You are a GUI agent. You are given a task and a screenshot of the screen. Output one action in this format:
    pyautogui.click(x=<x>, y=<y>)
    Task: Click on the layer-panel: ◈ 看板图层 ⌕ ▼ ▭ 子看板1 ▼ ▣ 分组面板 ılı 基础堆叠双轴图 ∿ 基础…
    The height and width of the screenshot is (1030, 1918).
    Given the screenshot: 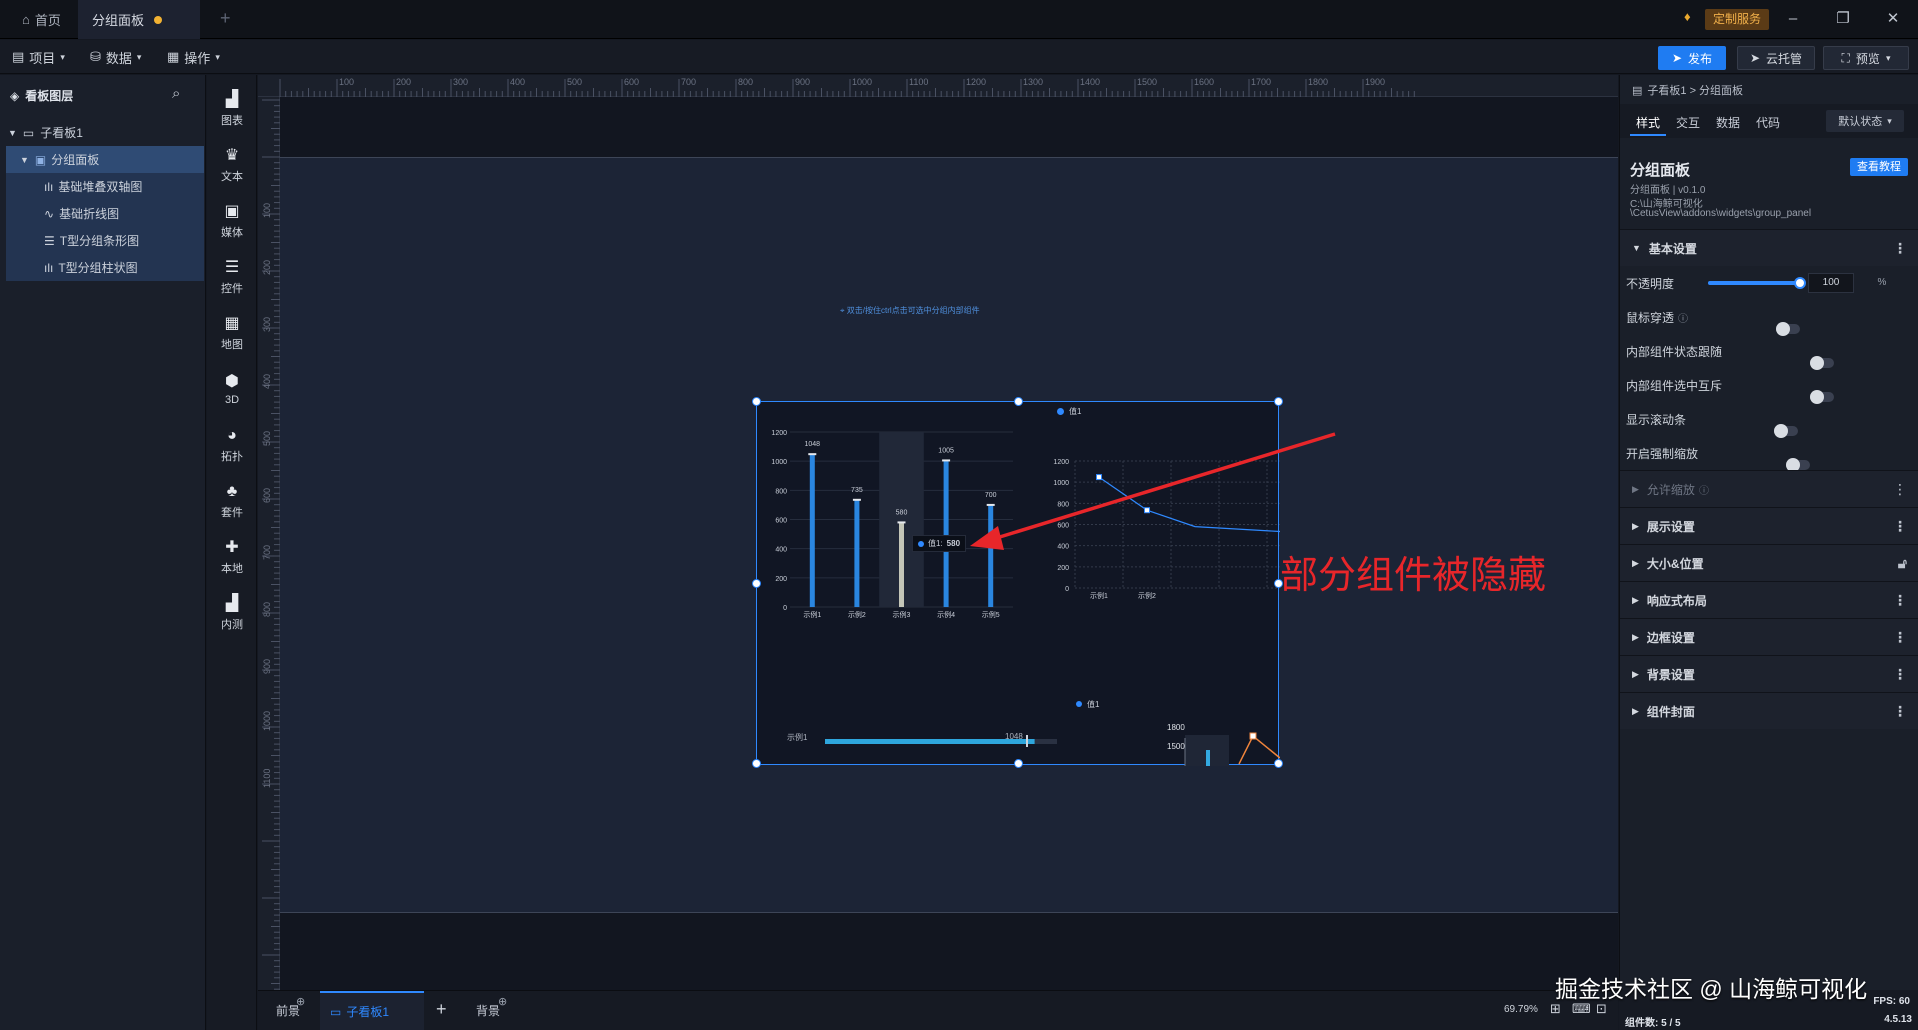 What is the action you would take?
    pyautogui.click(x=103, y=552)
    